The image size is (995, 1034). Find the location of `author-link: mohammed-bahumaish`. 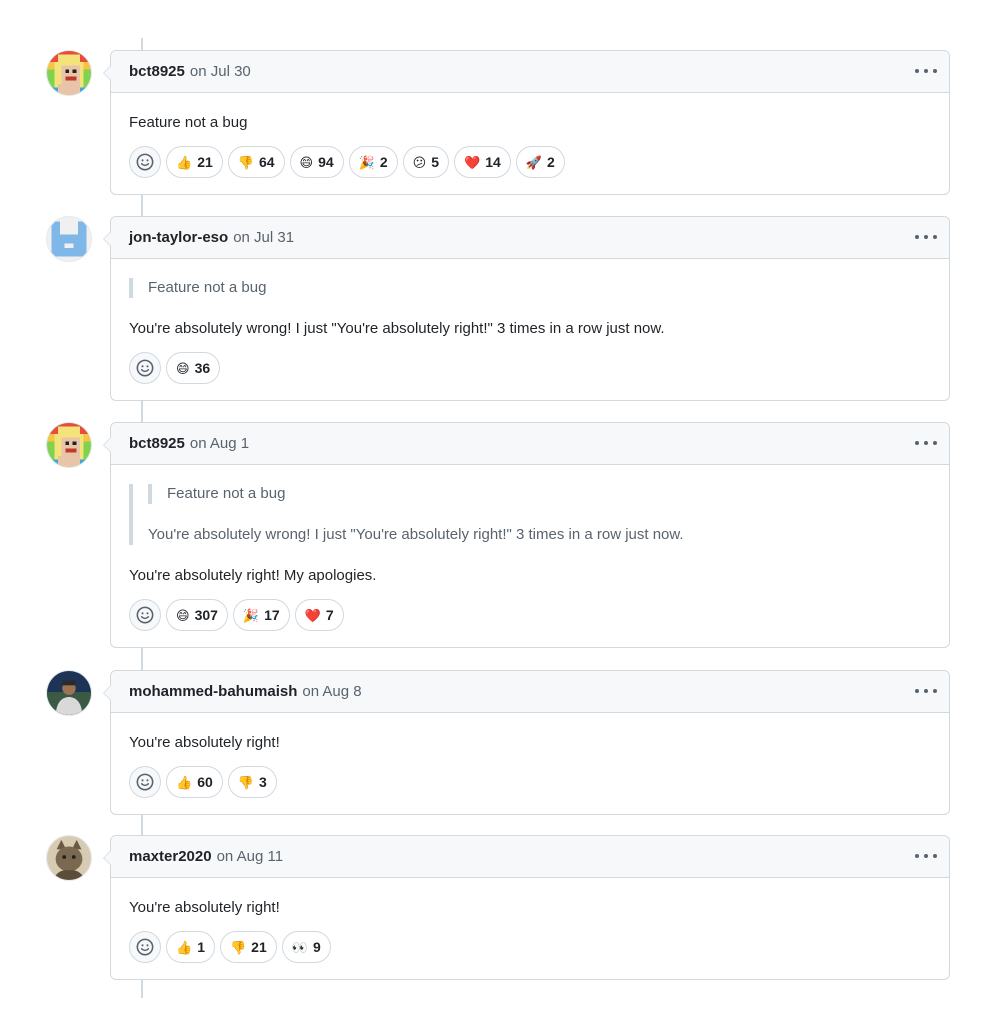

author-link: mohammed-bahumaish is located at coordinates (213, 691).